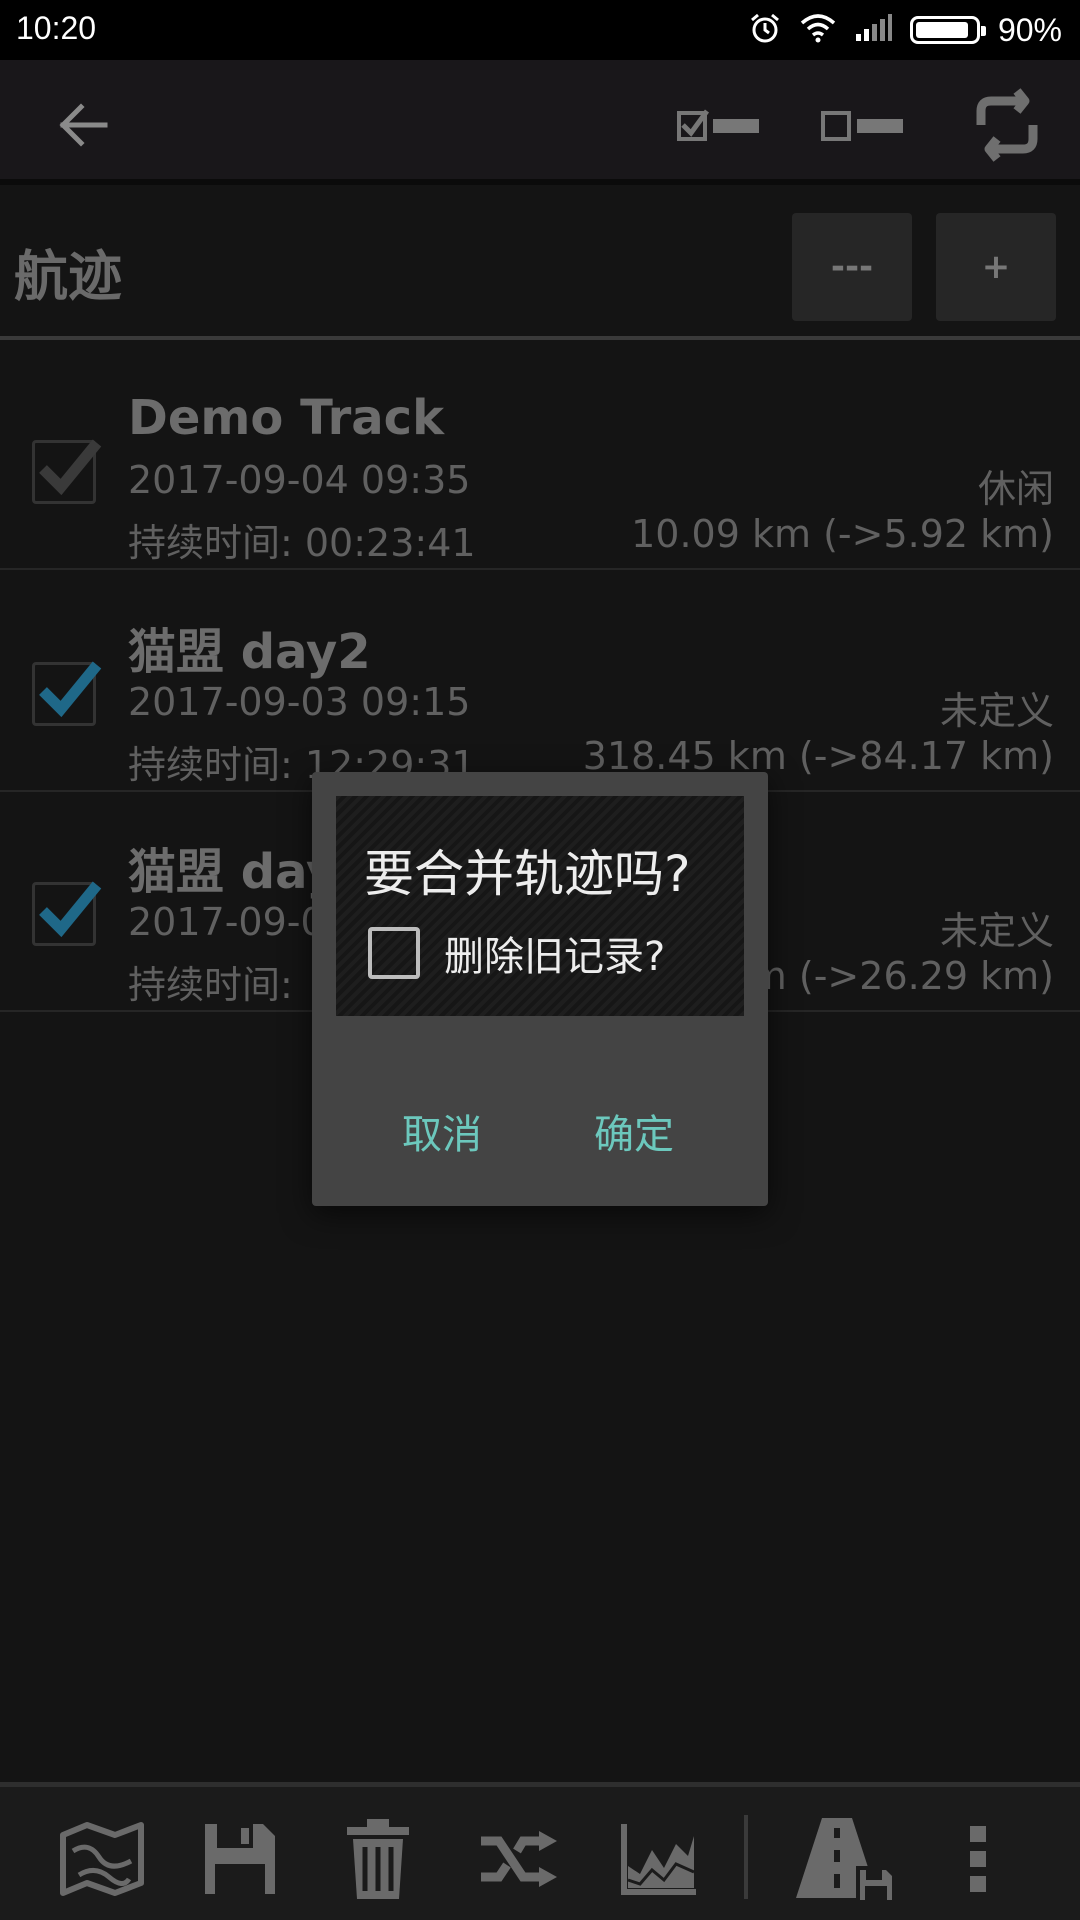  I want to click on delete-old-checkbox, so click(394, 953).